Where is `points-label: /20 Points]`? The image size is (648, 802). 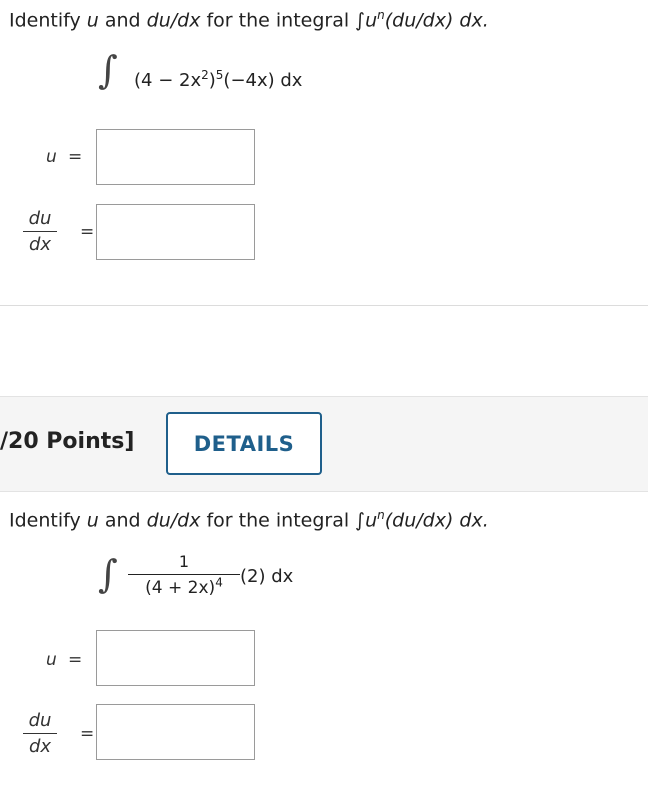
points-label: /20 Points] is located at coordinates (67, 441).